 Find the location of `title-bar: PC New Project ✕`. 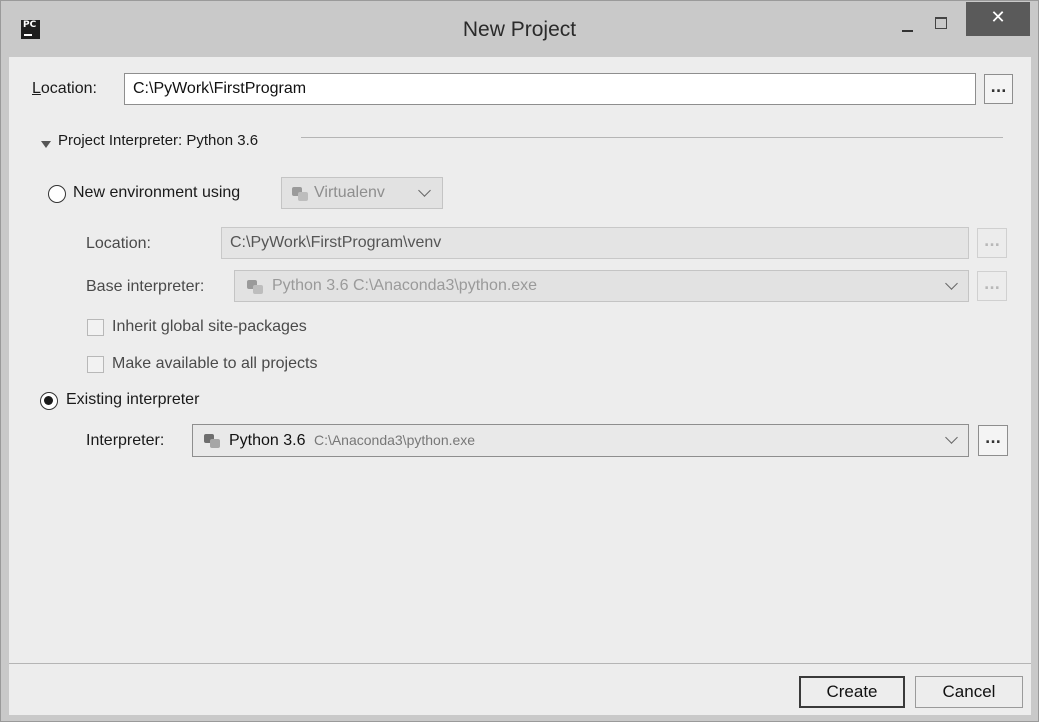

title-bar: PC New Project ✕ is located at coordinates (519, 29).